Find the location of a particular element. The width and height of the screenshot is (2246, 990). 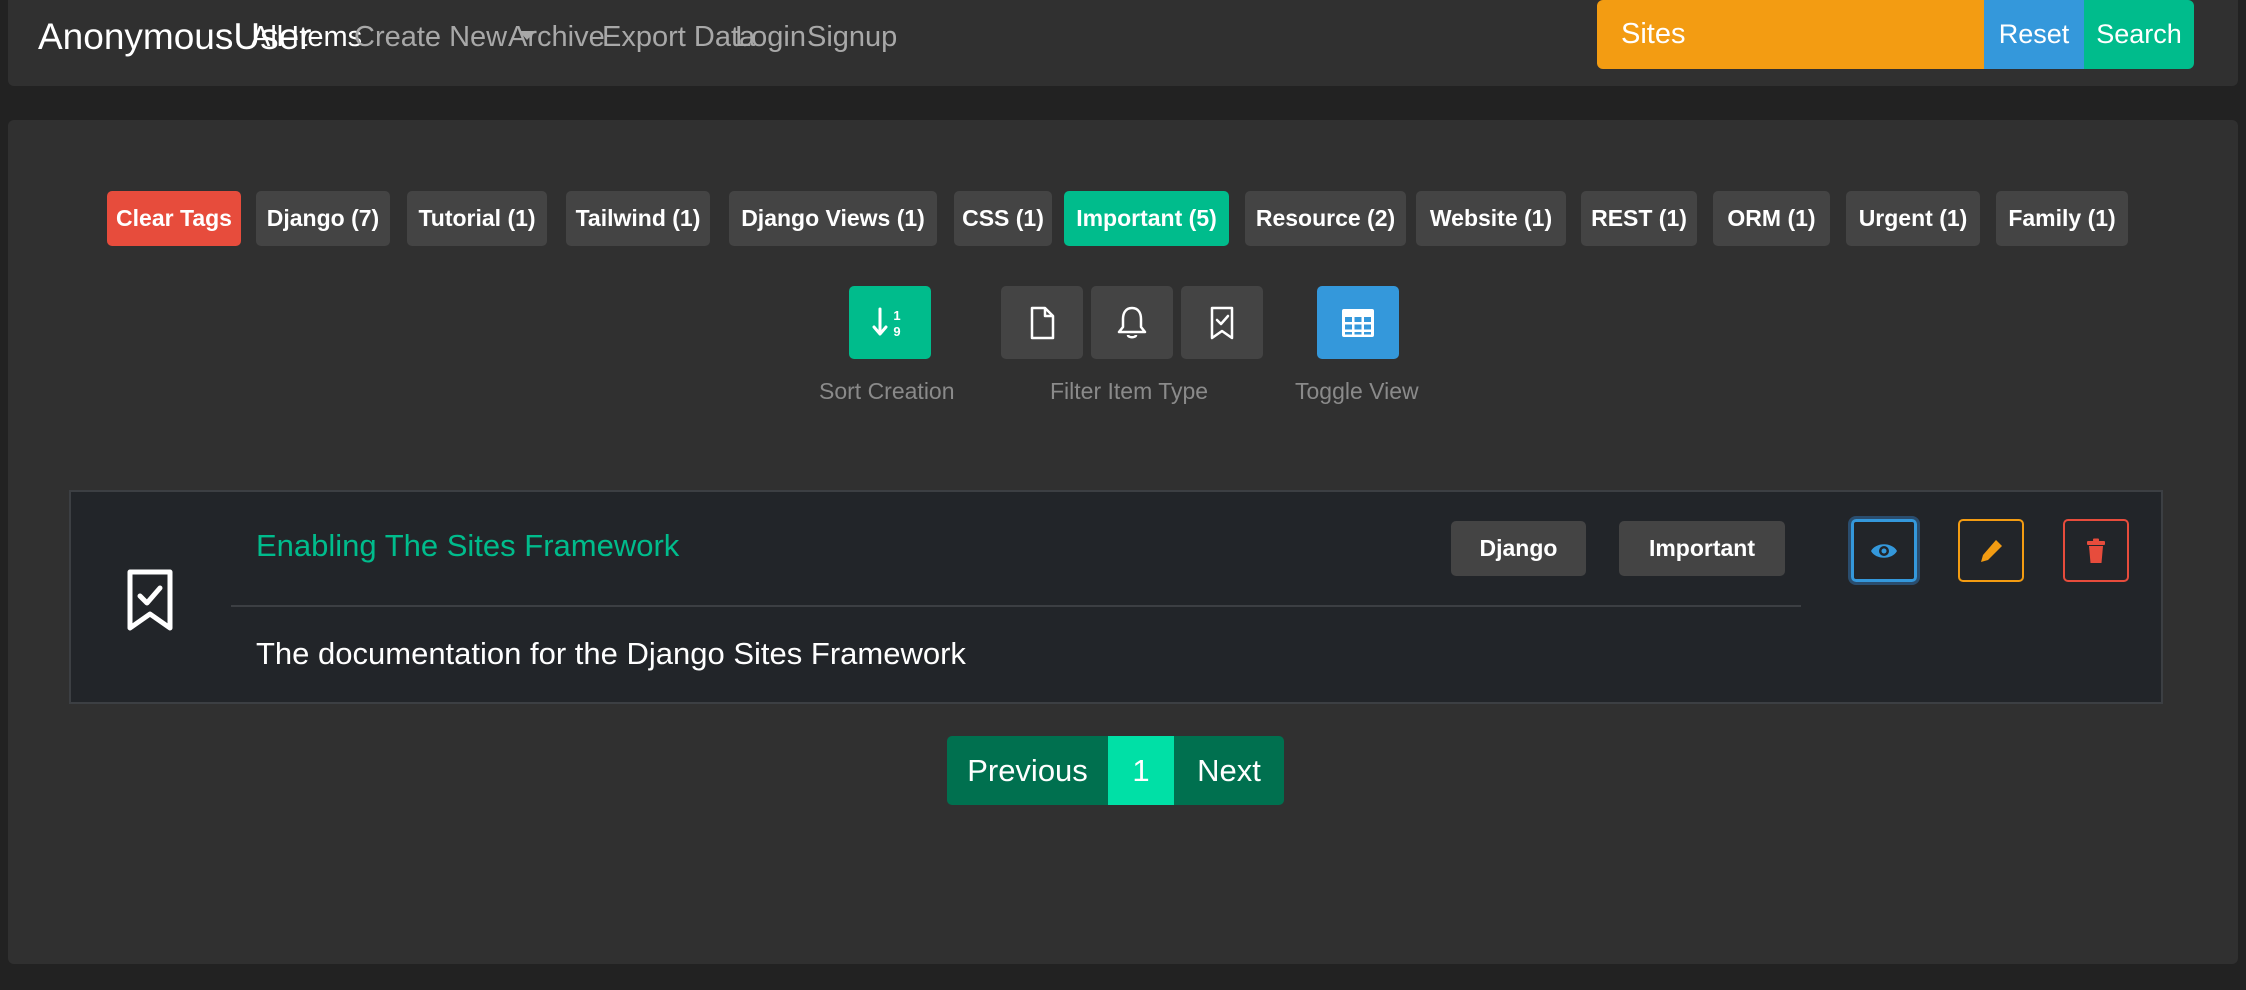

filter-bookmark-button is located at coordinates (1222, 322).